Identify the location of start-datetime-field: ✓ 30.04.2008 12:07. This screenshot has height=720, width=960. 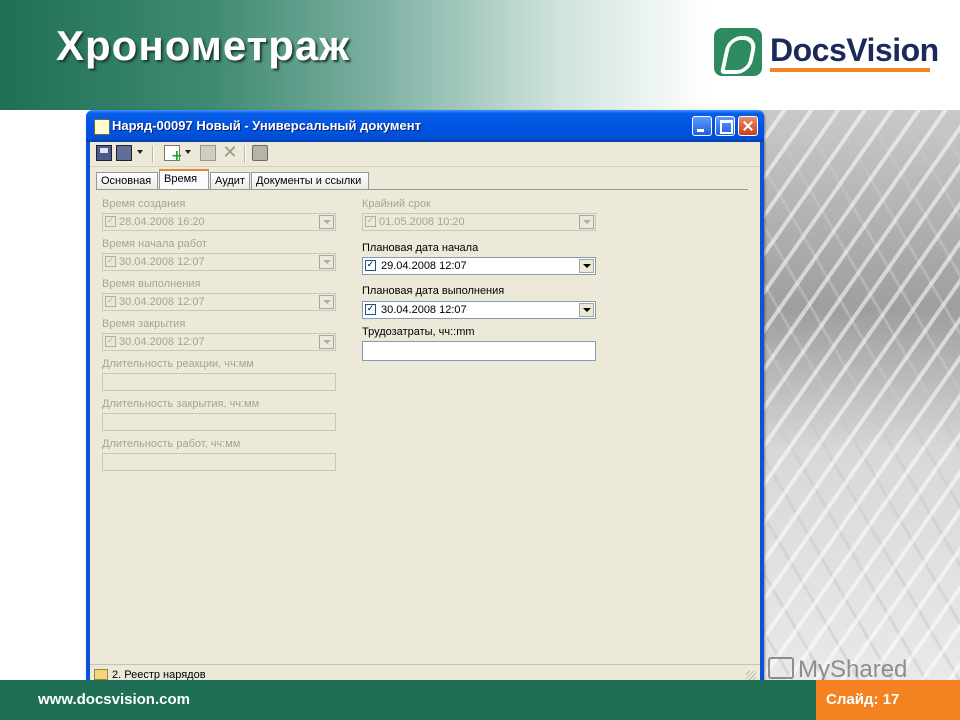
(219, 262).